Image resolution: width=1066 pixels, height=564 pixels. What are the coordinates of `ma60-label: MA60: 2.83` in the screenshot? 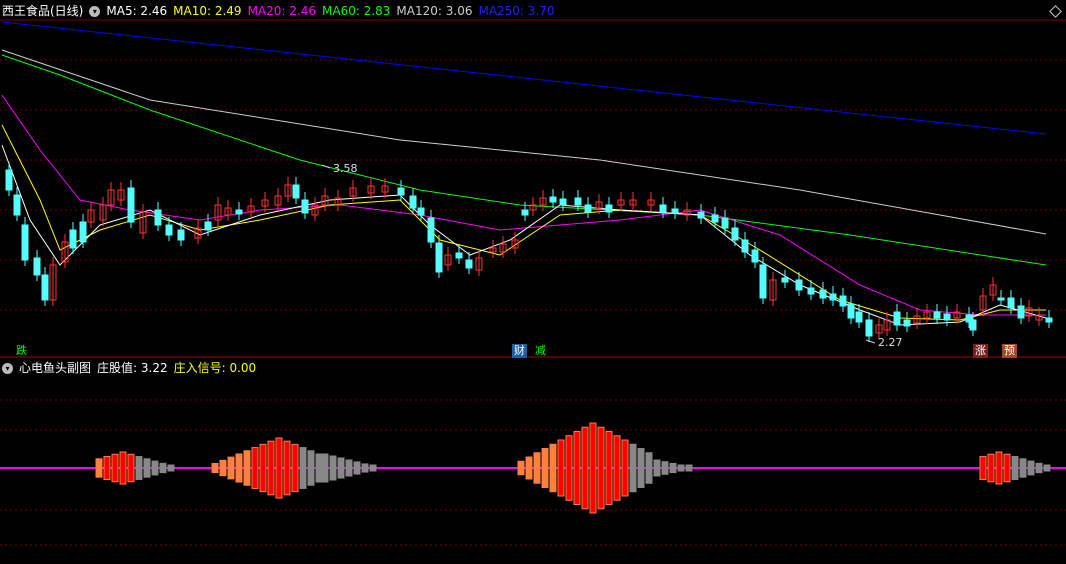 It's located at (356, 11).